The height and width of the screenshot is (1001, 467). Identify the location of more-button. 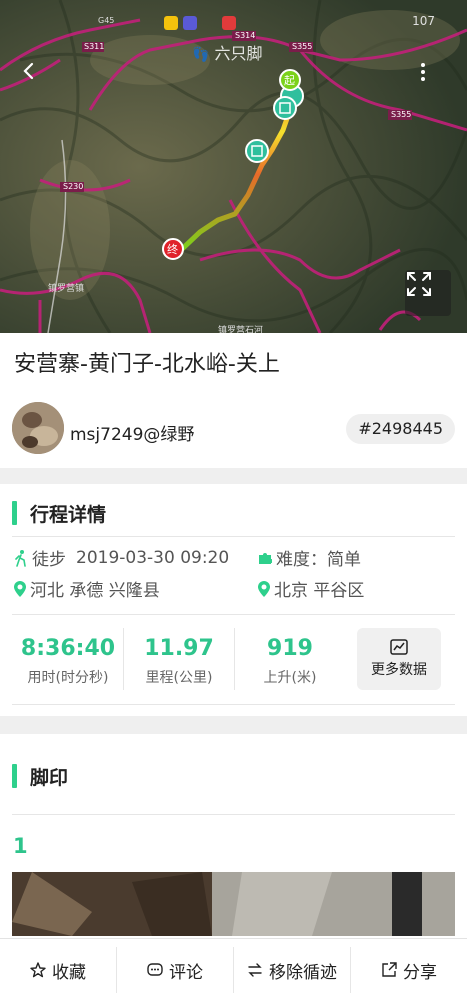
(435, 78).